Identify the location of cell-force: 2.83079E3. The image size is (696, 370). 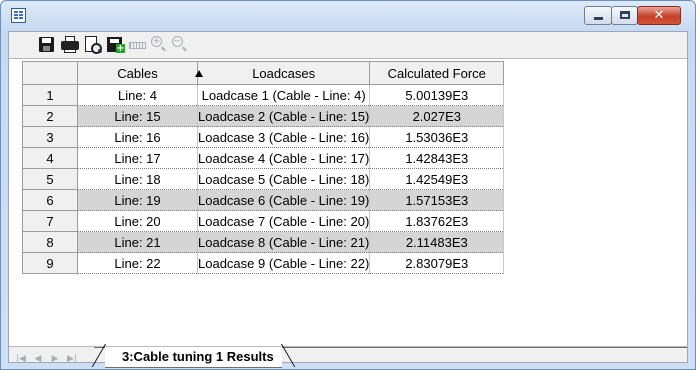
(437, 263).